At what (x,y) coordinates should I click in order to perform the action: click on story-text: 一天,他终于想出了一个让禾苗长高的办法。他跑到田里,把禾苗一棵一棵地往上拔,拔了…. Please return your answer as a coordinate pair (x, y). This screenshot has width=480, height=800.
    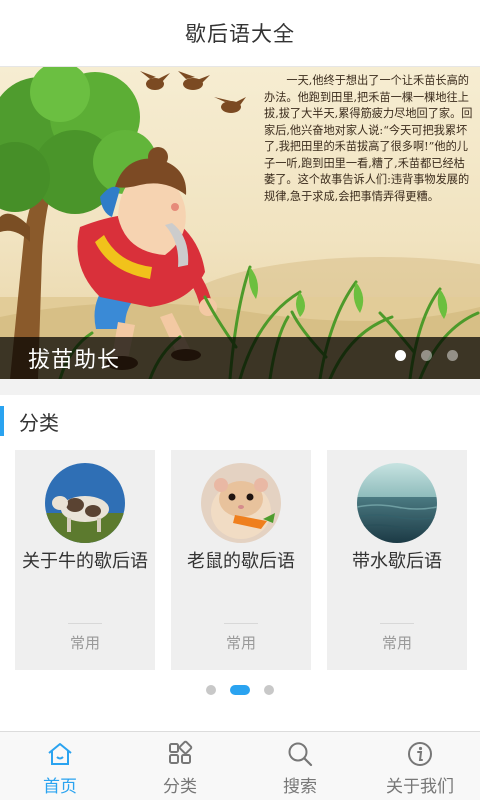
    Looking at the image, I should click on (368, 138).